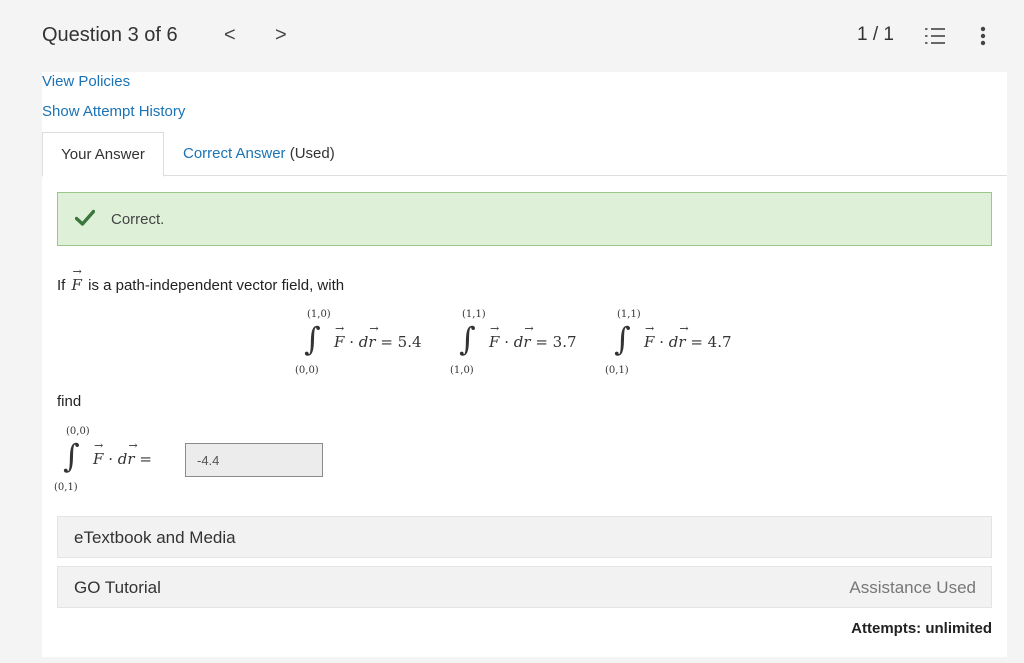 The width and height of the screenshot is (1024, 663). Describe the element at coordinates (524, 587) in the screenshot. I see `go-tutorial-section: GO Tutorial Assistance Used` at that location.